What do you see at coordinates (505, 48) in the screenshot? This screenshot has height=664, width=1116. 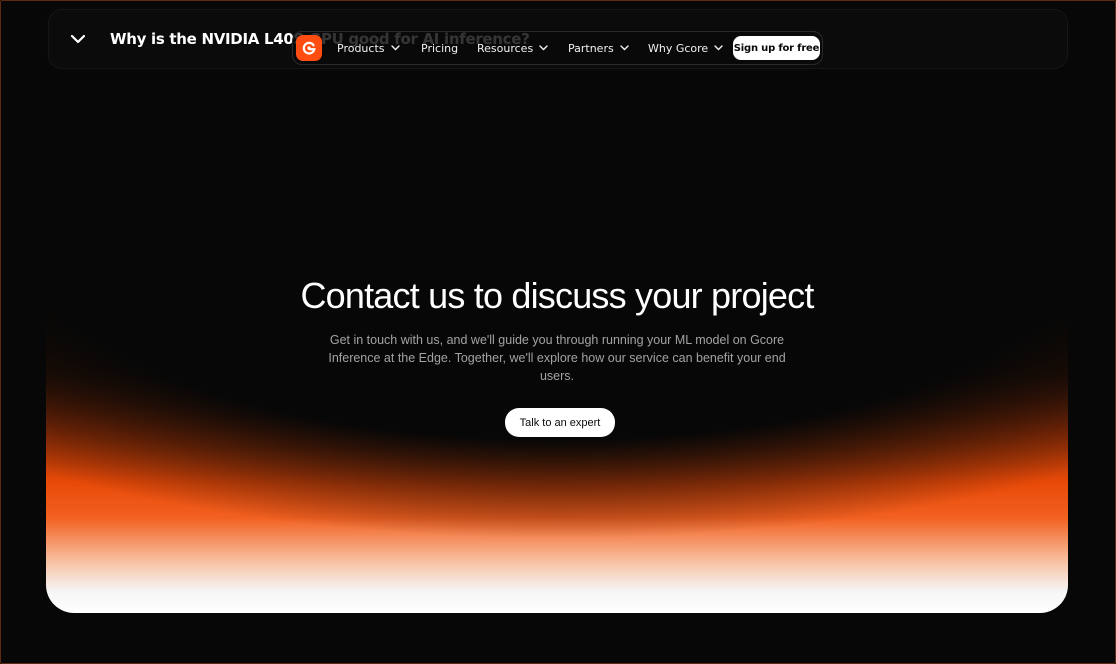 I see `nav-item-label: Resources` at bounding box center [505, 48].